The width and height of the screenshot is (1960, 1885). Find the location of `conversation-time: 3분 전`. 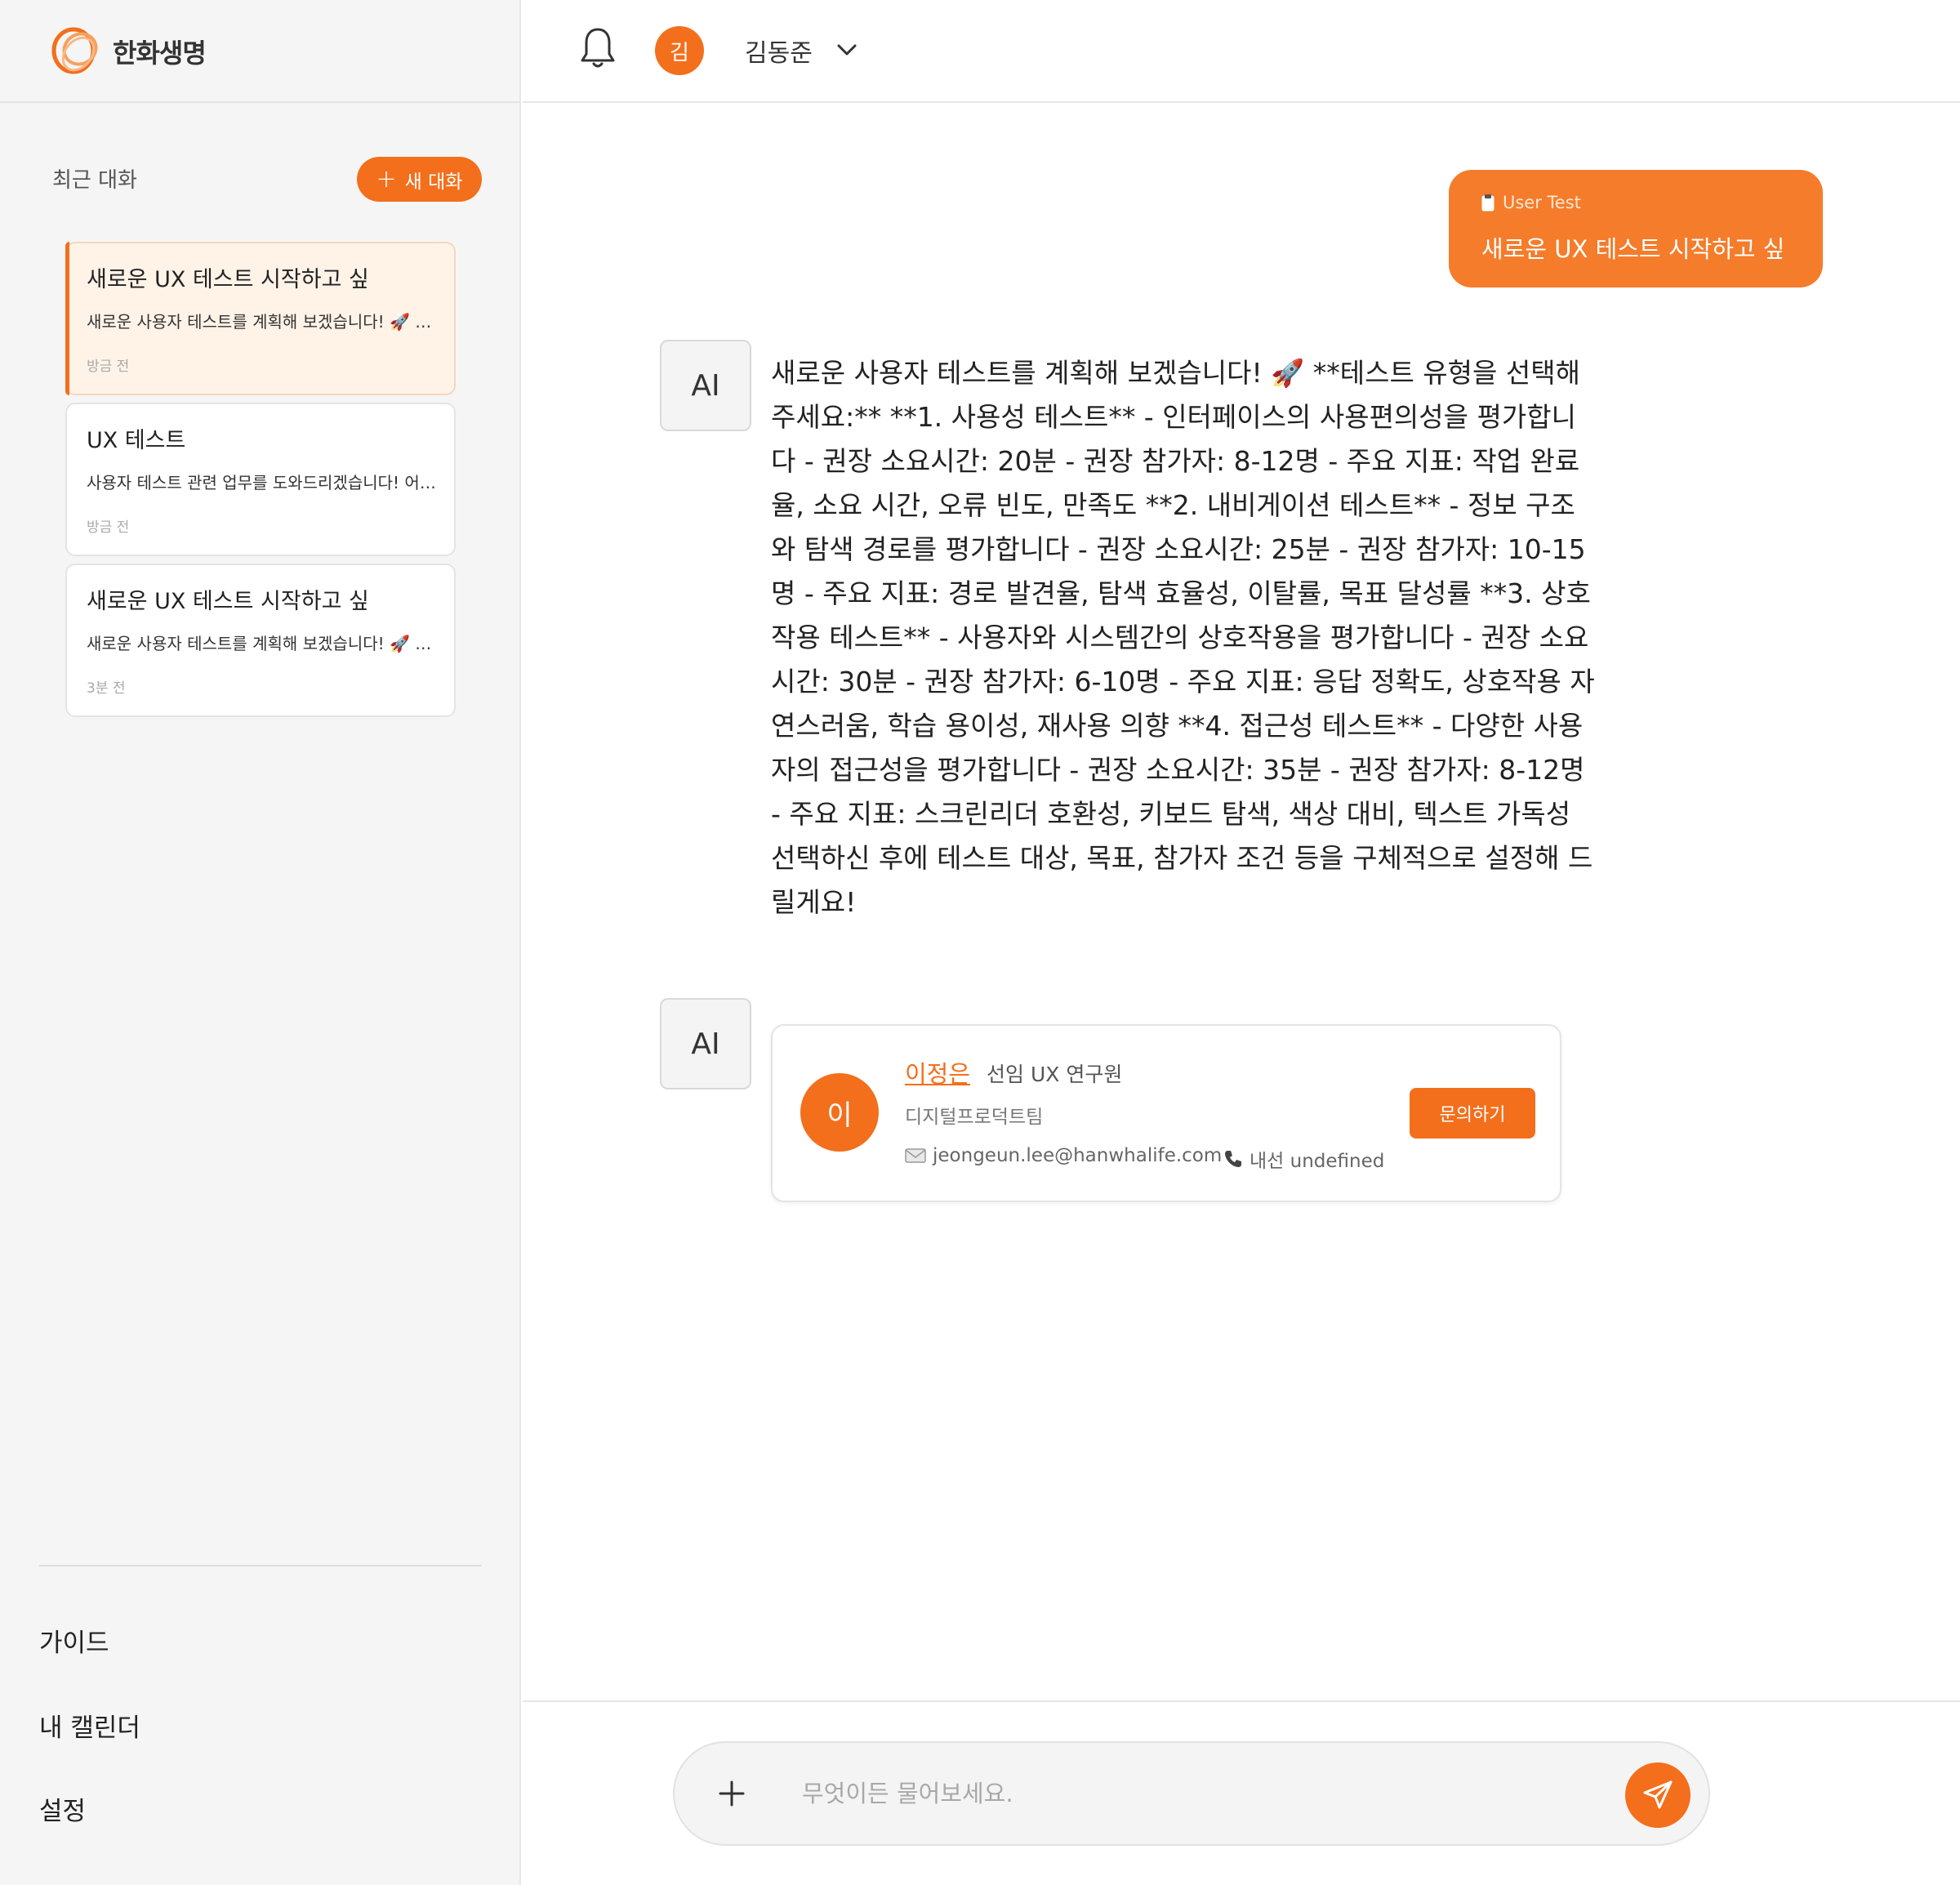

conversation-time: 3분 전 is located at coordinates (106, 688).